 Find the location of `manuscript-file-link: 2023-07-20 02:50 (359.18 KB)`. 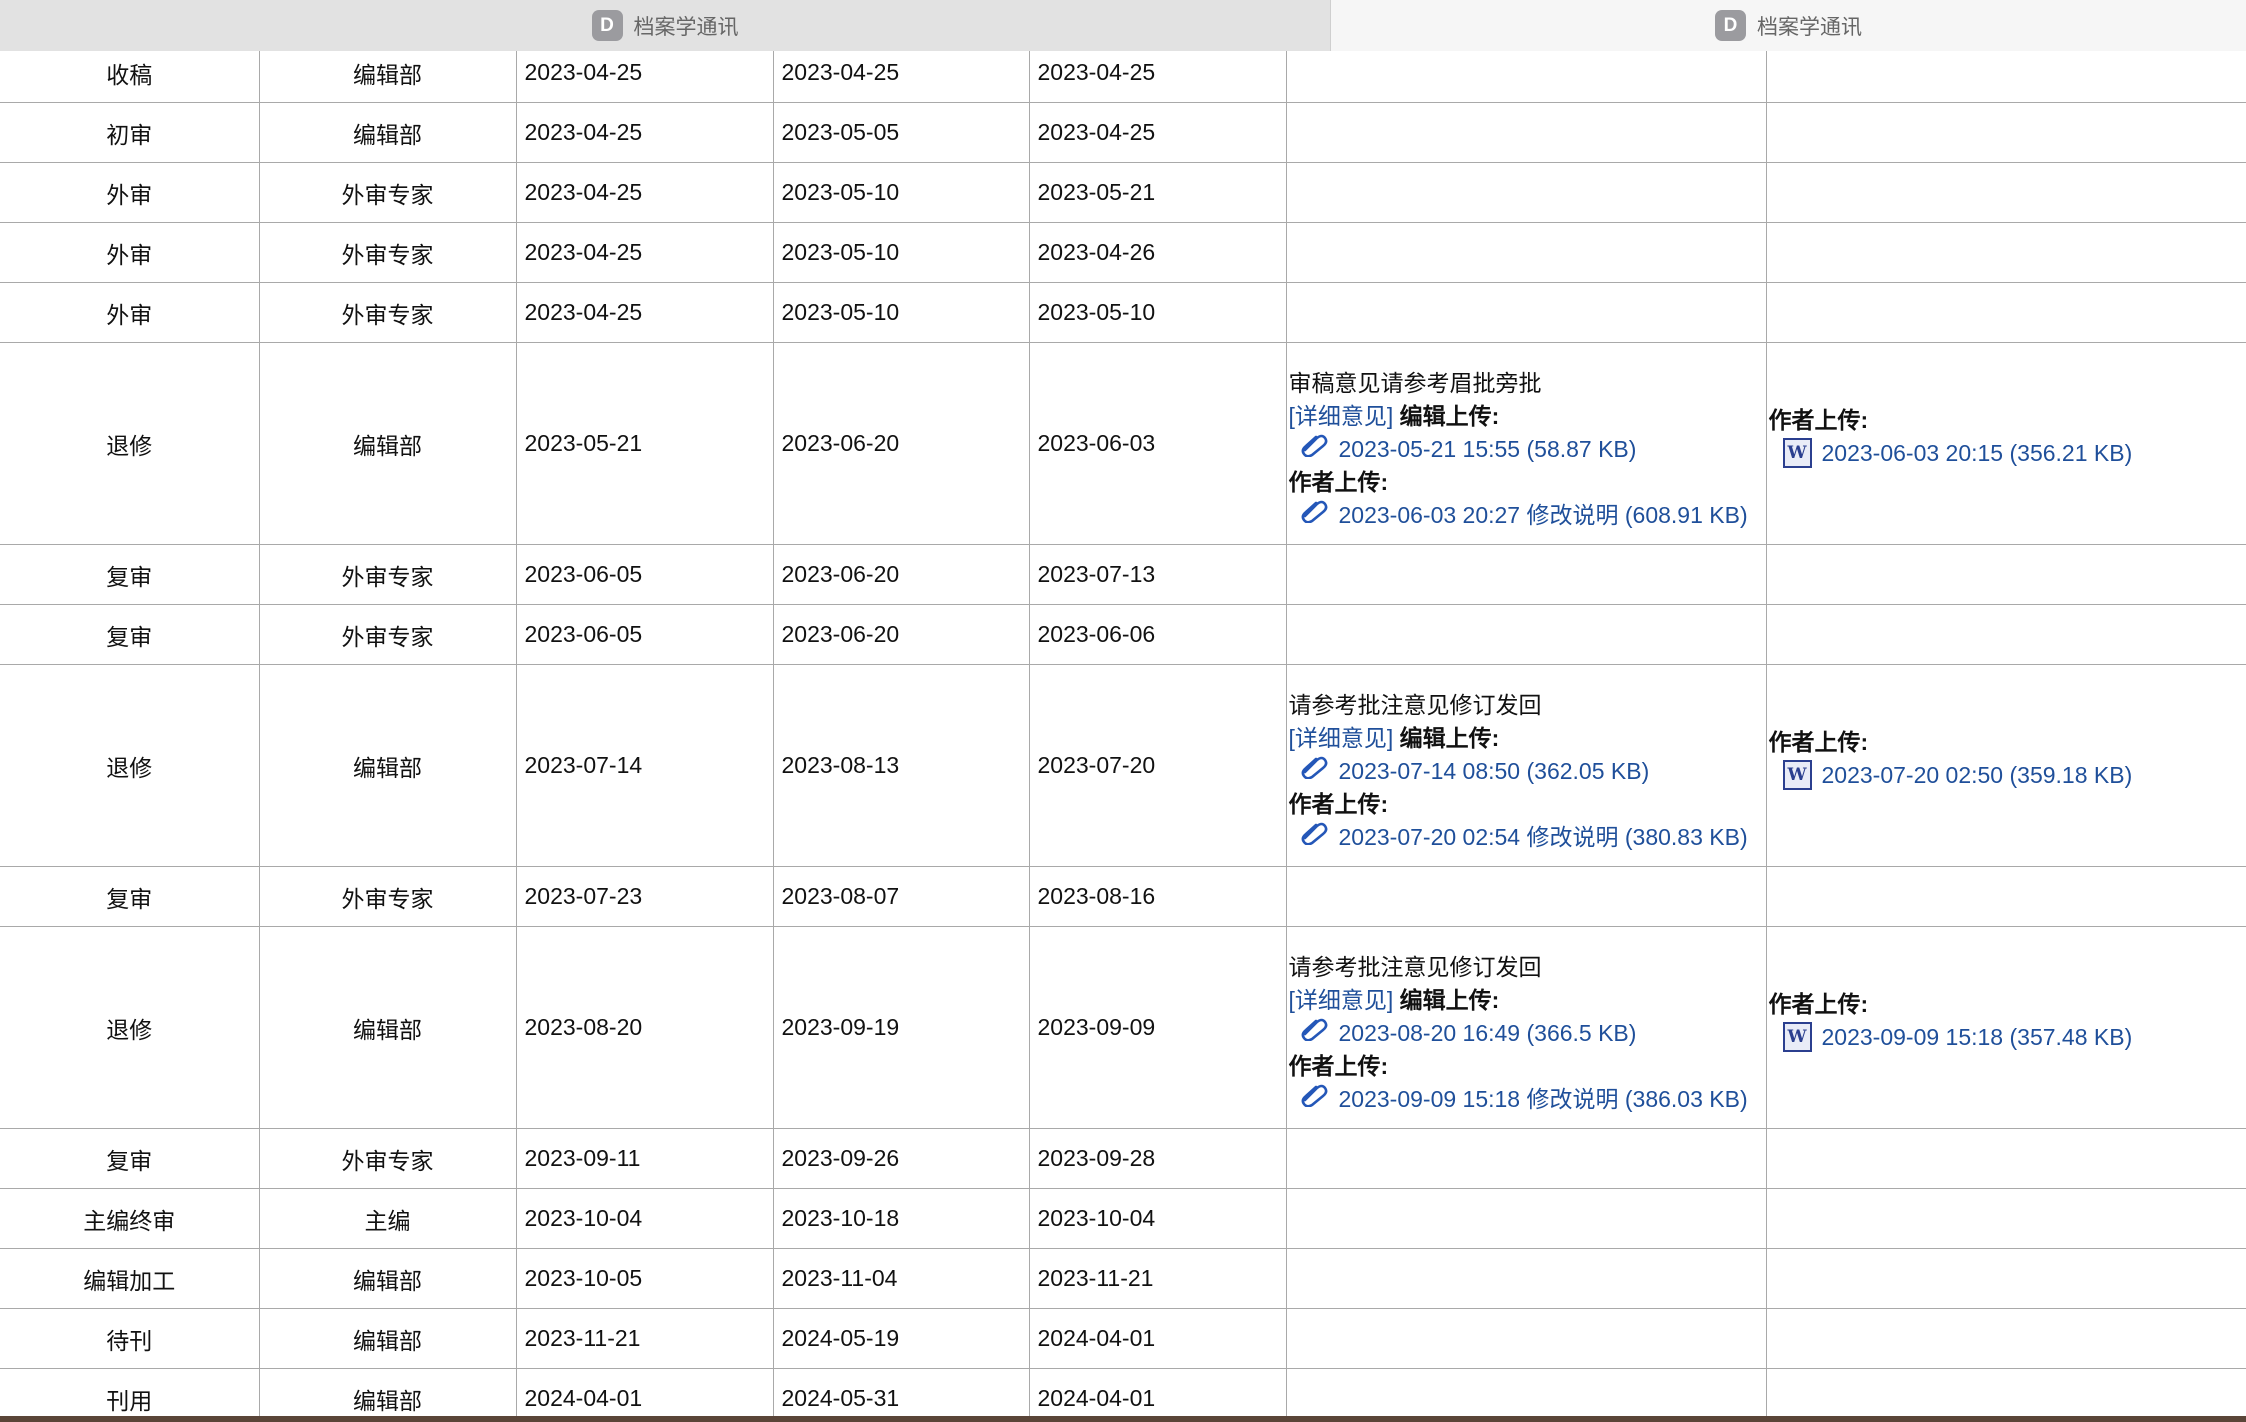

manuscript-file-link: 2023-07-20 02:50 (359.18 KB) is located at coordinates (1977, 775).